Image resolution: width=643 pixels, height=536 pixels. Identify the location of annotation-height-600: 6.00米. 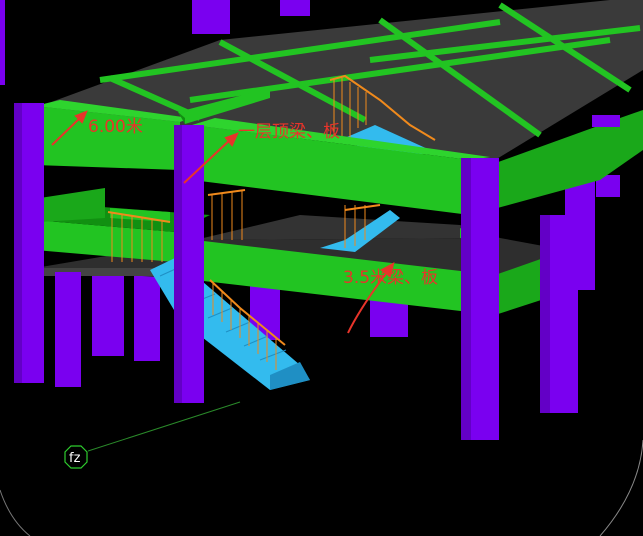
(115, 127).